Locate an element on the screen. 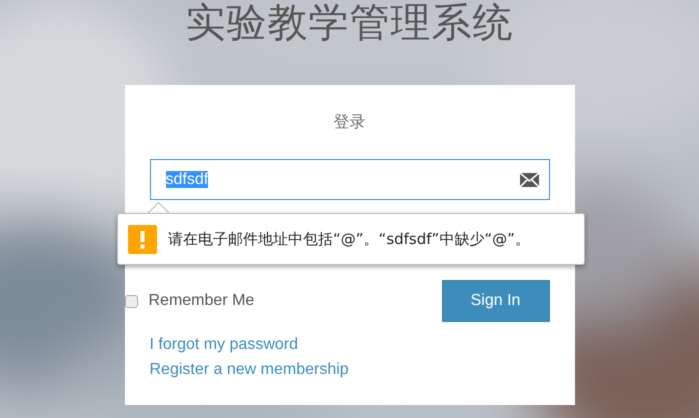  validation-message: 请在电子邮件地址中包括“@”。“sdfsdf”中缺少“@”。 is located at coordinates (349, 239).